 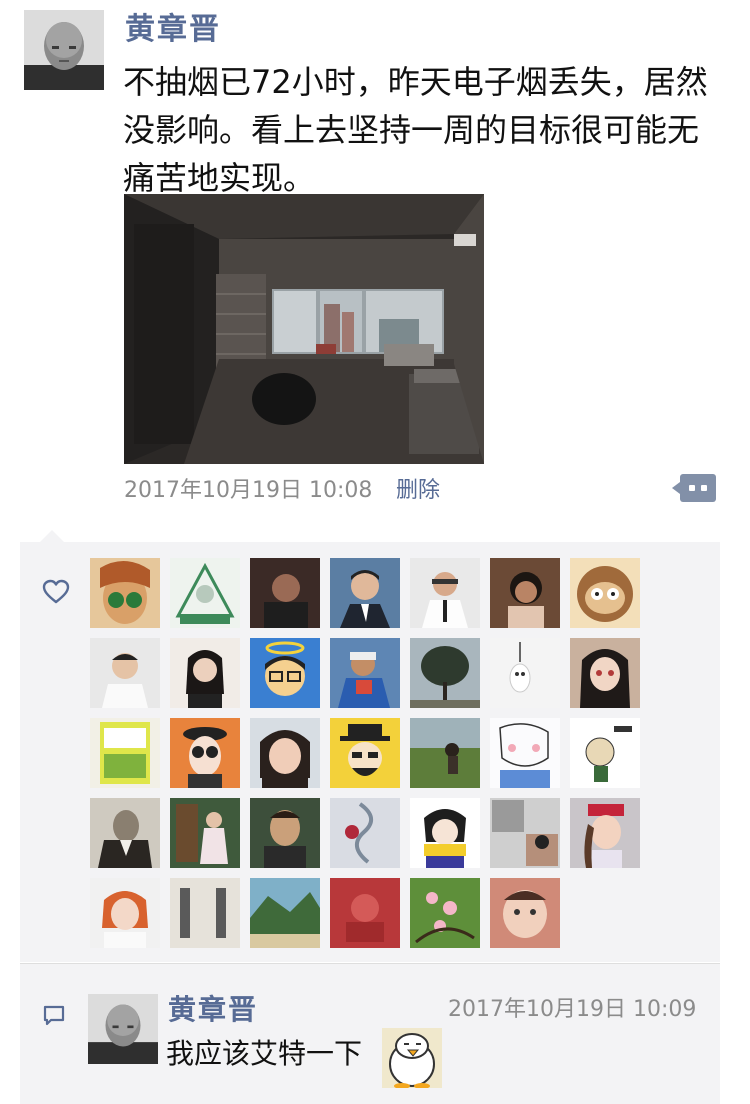 What do you see at coordinates (248, 490) in the screenshot?
I see `post-timestamp: 2017年10月19日 10:08` at bounding box center [248, 490].